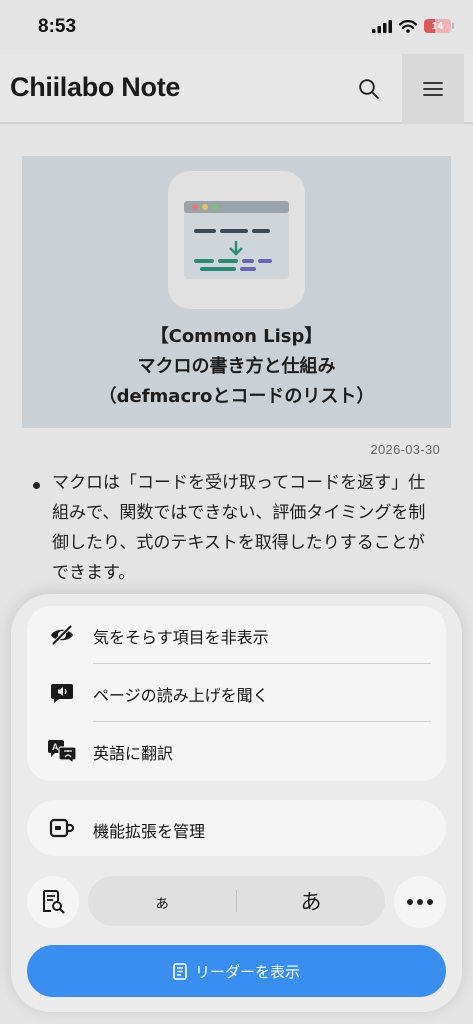 This screenshot has width=473, height=1024. I want to click on battery-level: 14, so click(437, 26).